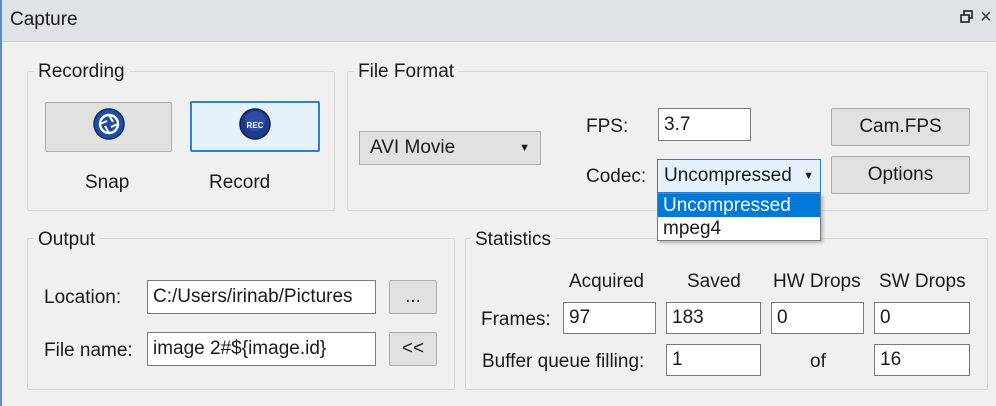 The height and width of the screenshot is (406, 996). Describe the element at coordinates (606, 281) in the screenshot. I see `stats-header-acquired: Acquired` at that location.